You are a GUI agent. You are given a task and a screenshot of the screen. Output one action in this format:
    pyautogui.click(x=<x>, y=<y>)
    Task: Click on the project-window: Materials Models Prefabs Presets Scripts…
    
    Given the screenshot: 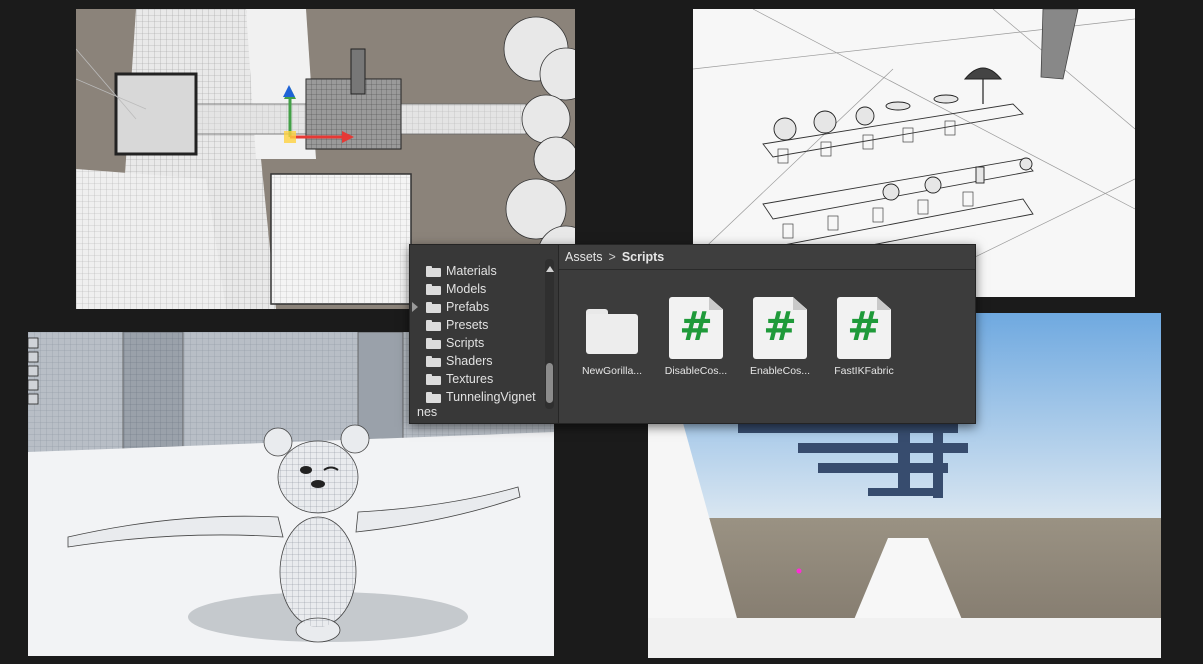 What is the action you would take?
    pyautogui.click(x=692, y=334)
    